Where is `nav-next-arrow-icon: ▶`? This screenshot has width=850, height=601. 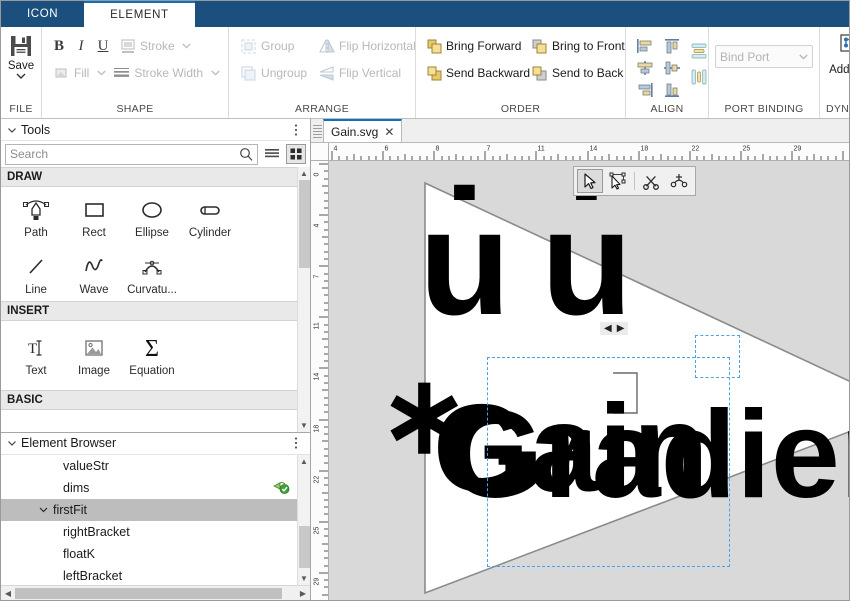
nav-next-arrow-icon: ▶ is located at coordinates (621, 329).